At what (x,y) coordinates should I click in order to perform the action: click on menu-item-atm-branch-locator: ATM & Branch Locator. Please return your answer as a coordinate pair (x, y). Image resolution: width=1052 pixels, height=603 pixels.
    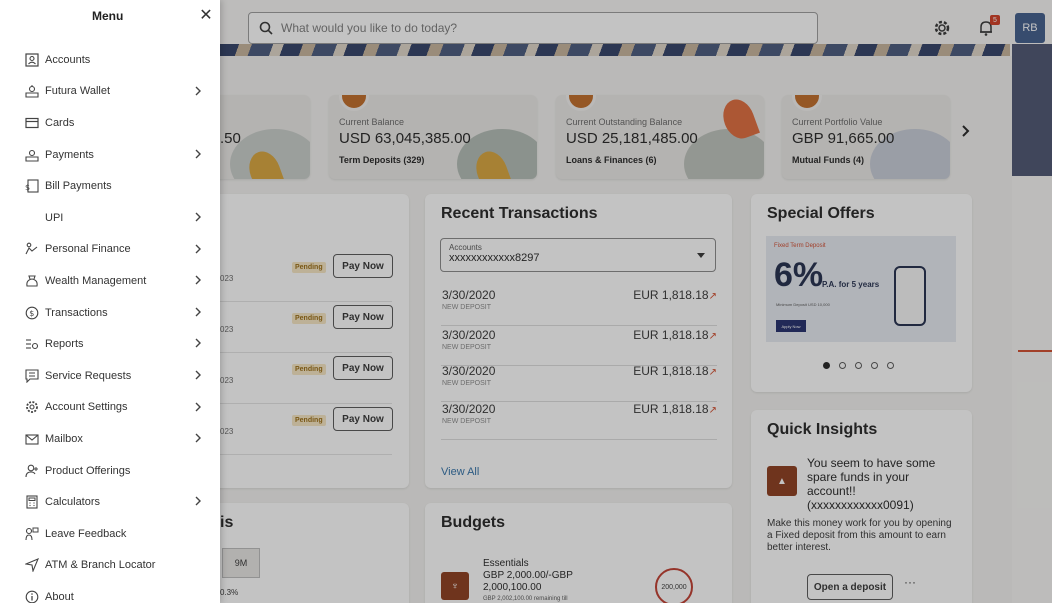
    Looking at the image, I should click on (110, 566).